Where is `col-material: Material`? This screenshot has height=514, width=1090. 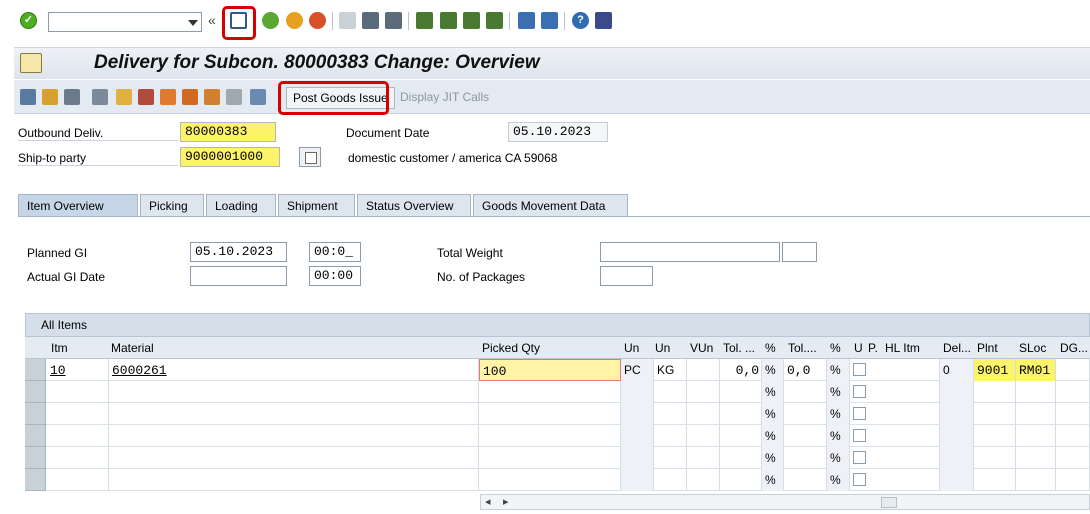
col-material: Material is located at coordinates (132, 348).